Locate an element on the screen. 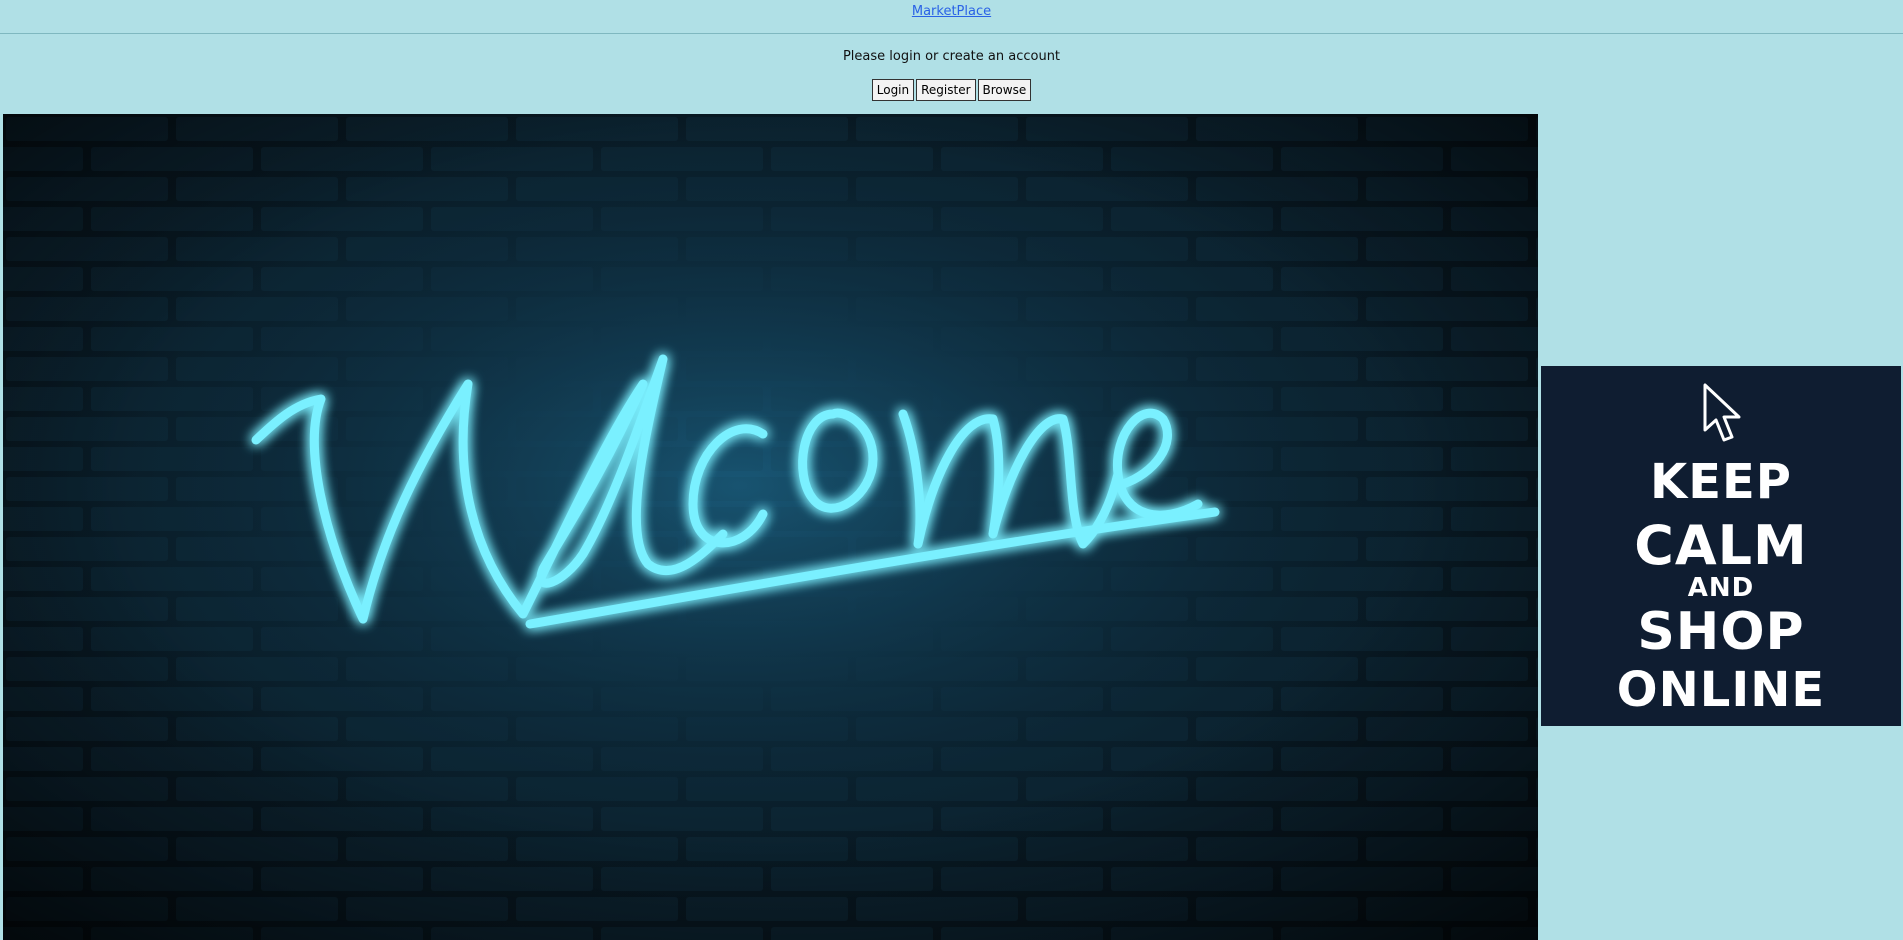  promo-line-calm: CALM is located at coordinates (1721, 545).